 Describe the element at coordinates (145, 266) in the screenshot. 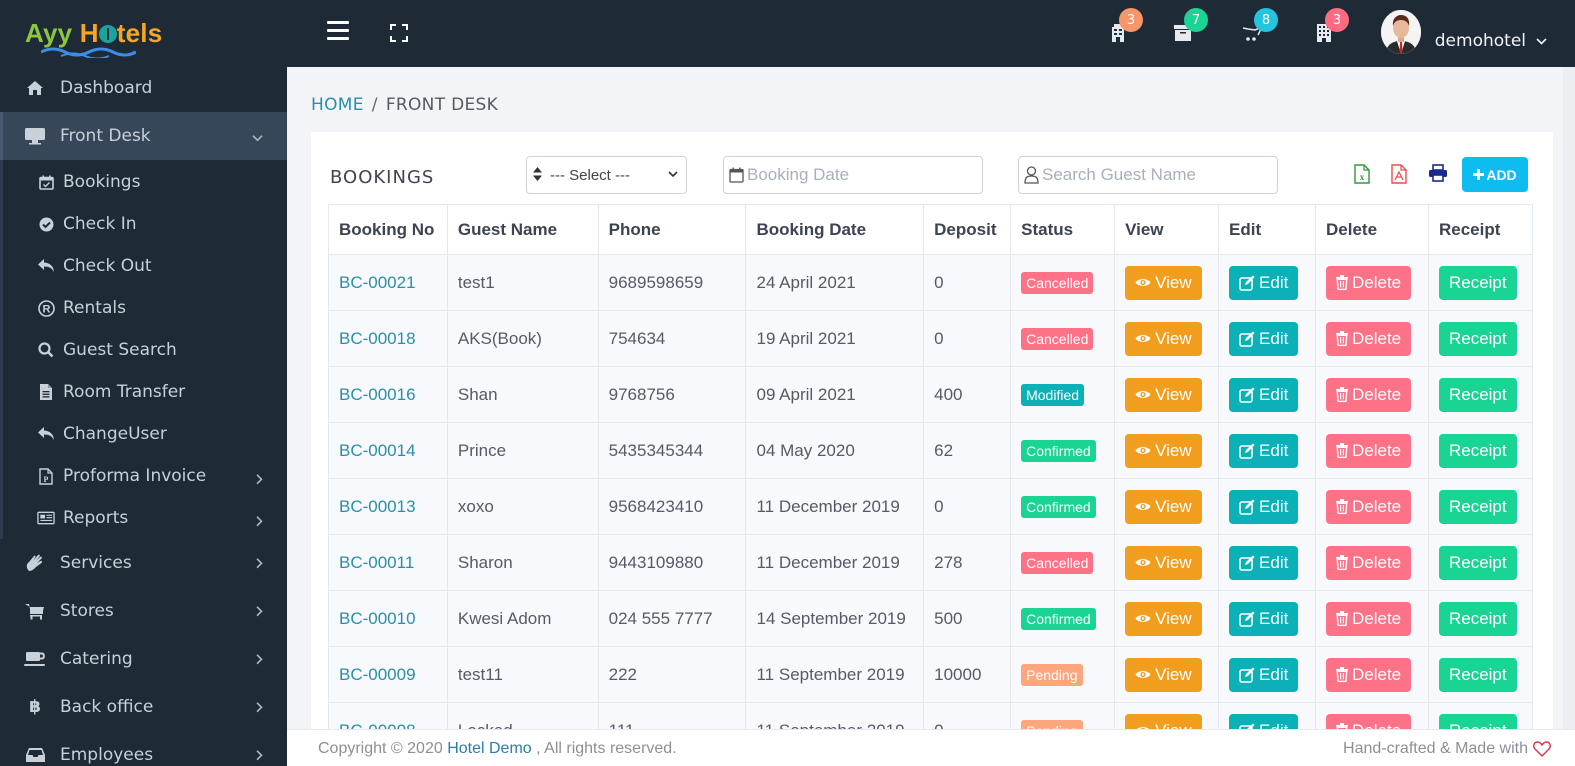

I see `sidebar-item-check-out: Check Out` at that location.